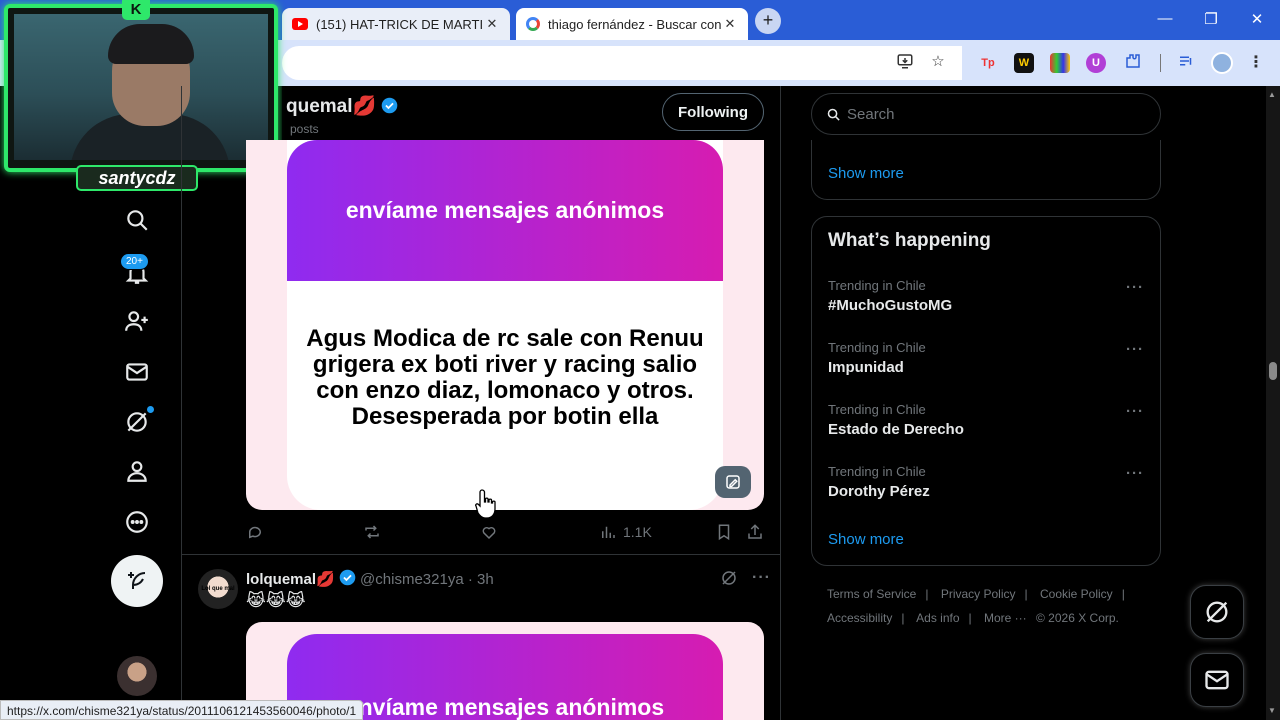  I want to click on bookmark-icon, so click(724, 532).